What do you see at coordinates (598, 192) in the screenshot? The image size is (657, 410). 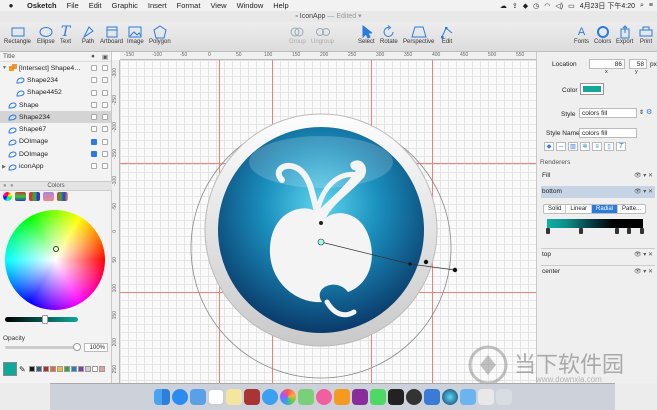 I see `renderer-bottom: bottom 👁 ▾ ✕` at bounding box center [598, 192].